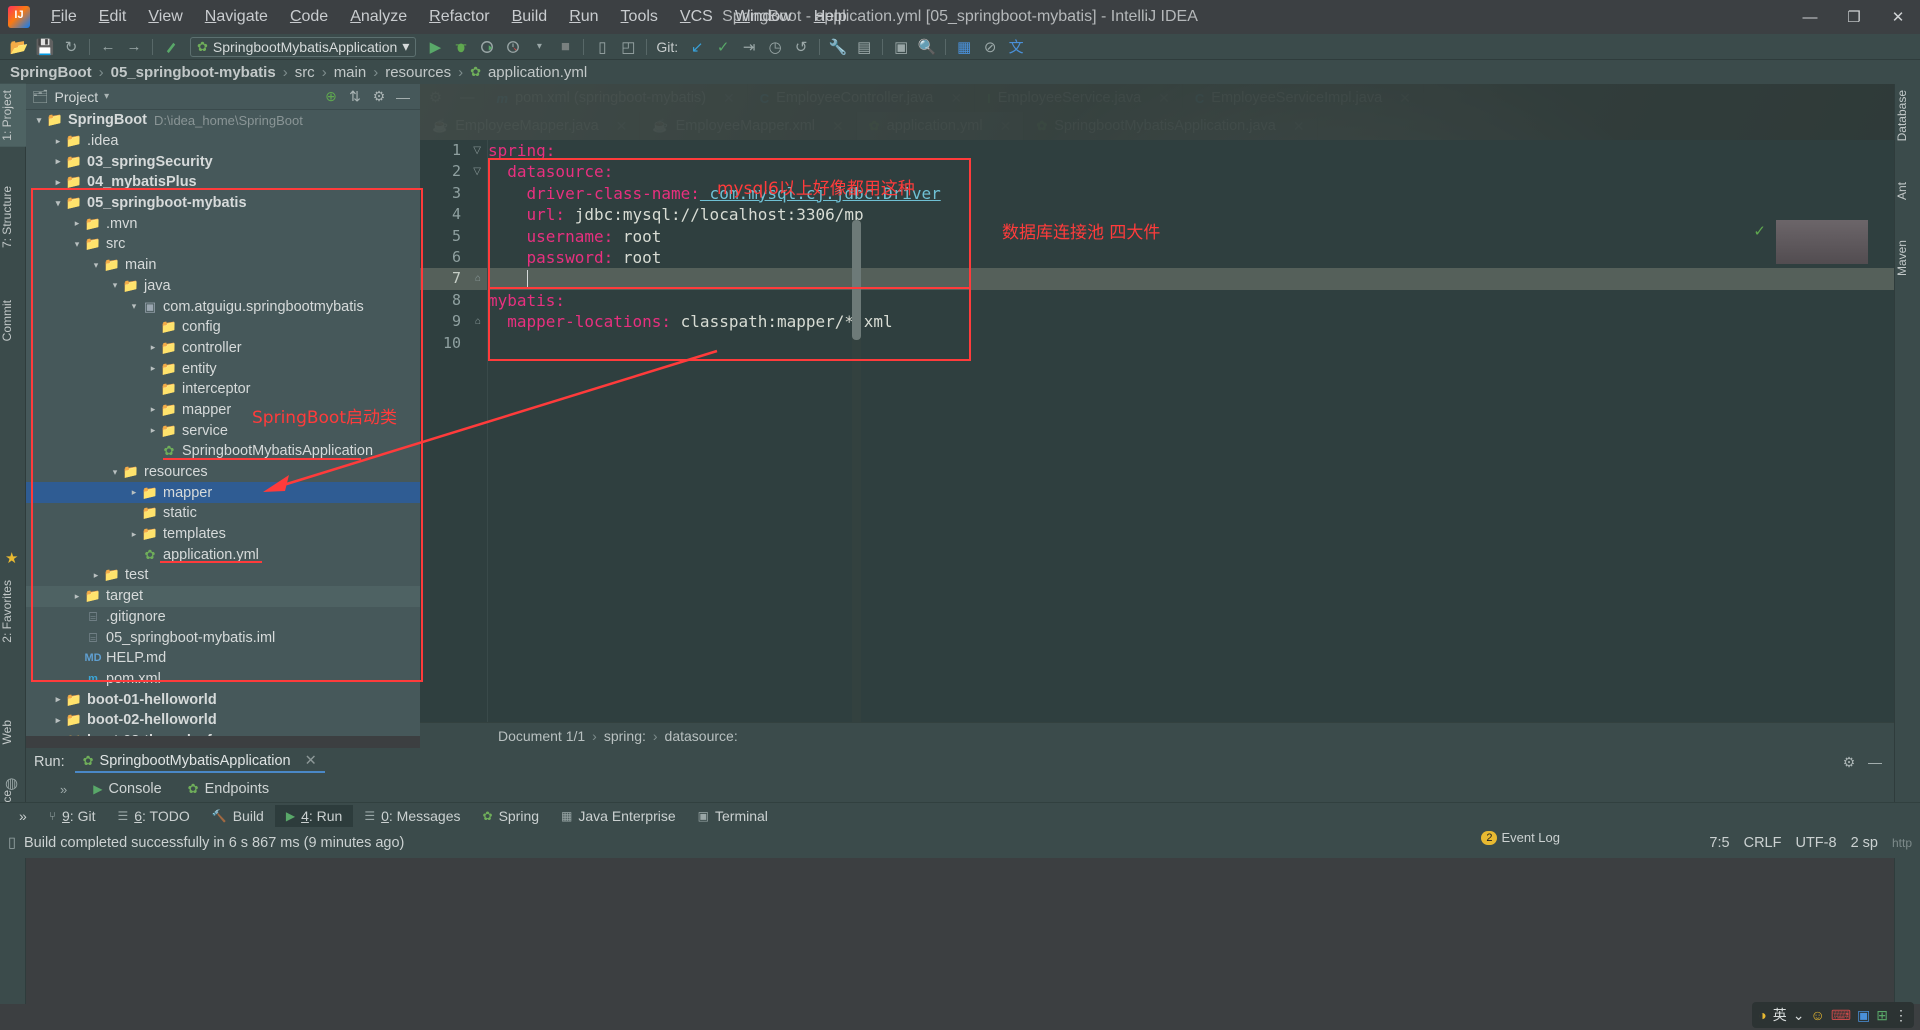  I want to click on sidebar-item-maven: Maven, so click(1907, 258).